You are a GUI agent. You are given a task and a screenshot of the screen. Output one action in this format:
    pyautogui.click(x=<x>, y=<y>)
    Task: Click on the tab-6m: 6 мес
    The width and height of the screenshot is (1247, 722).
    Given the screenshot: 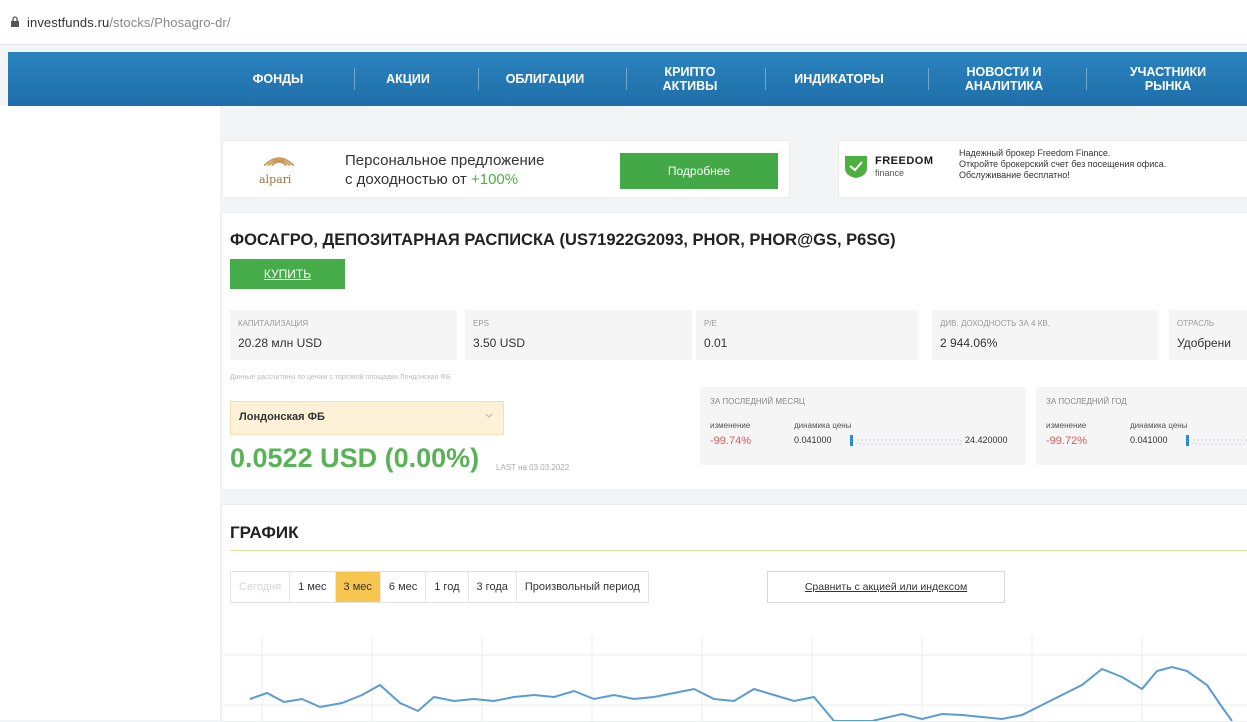 What is the action you would take?
    pyautogui.click(x=404, y=587)
    